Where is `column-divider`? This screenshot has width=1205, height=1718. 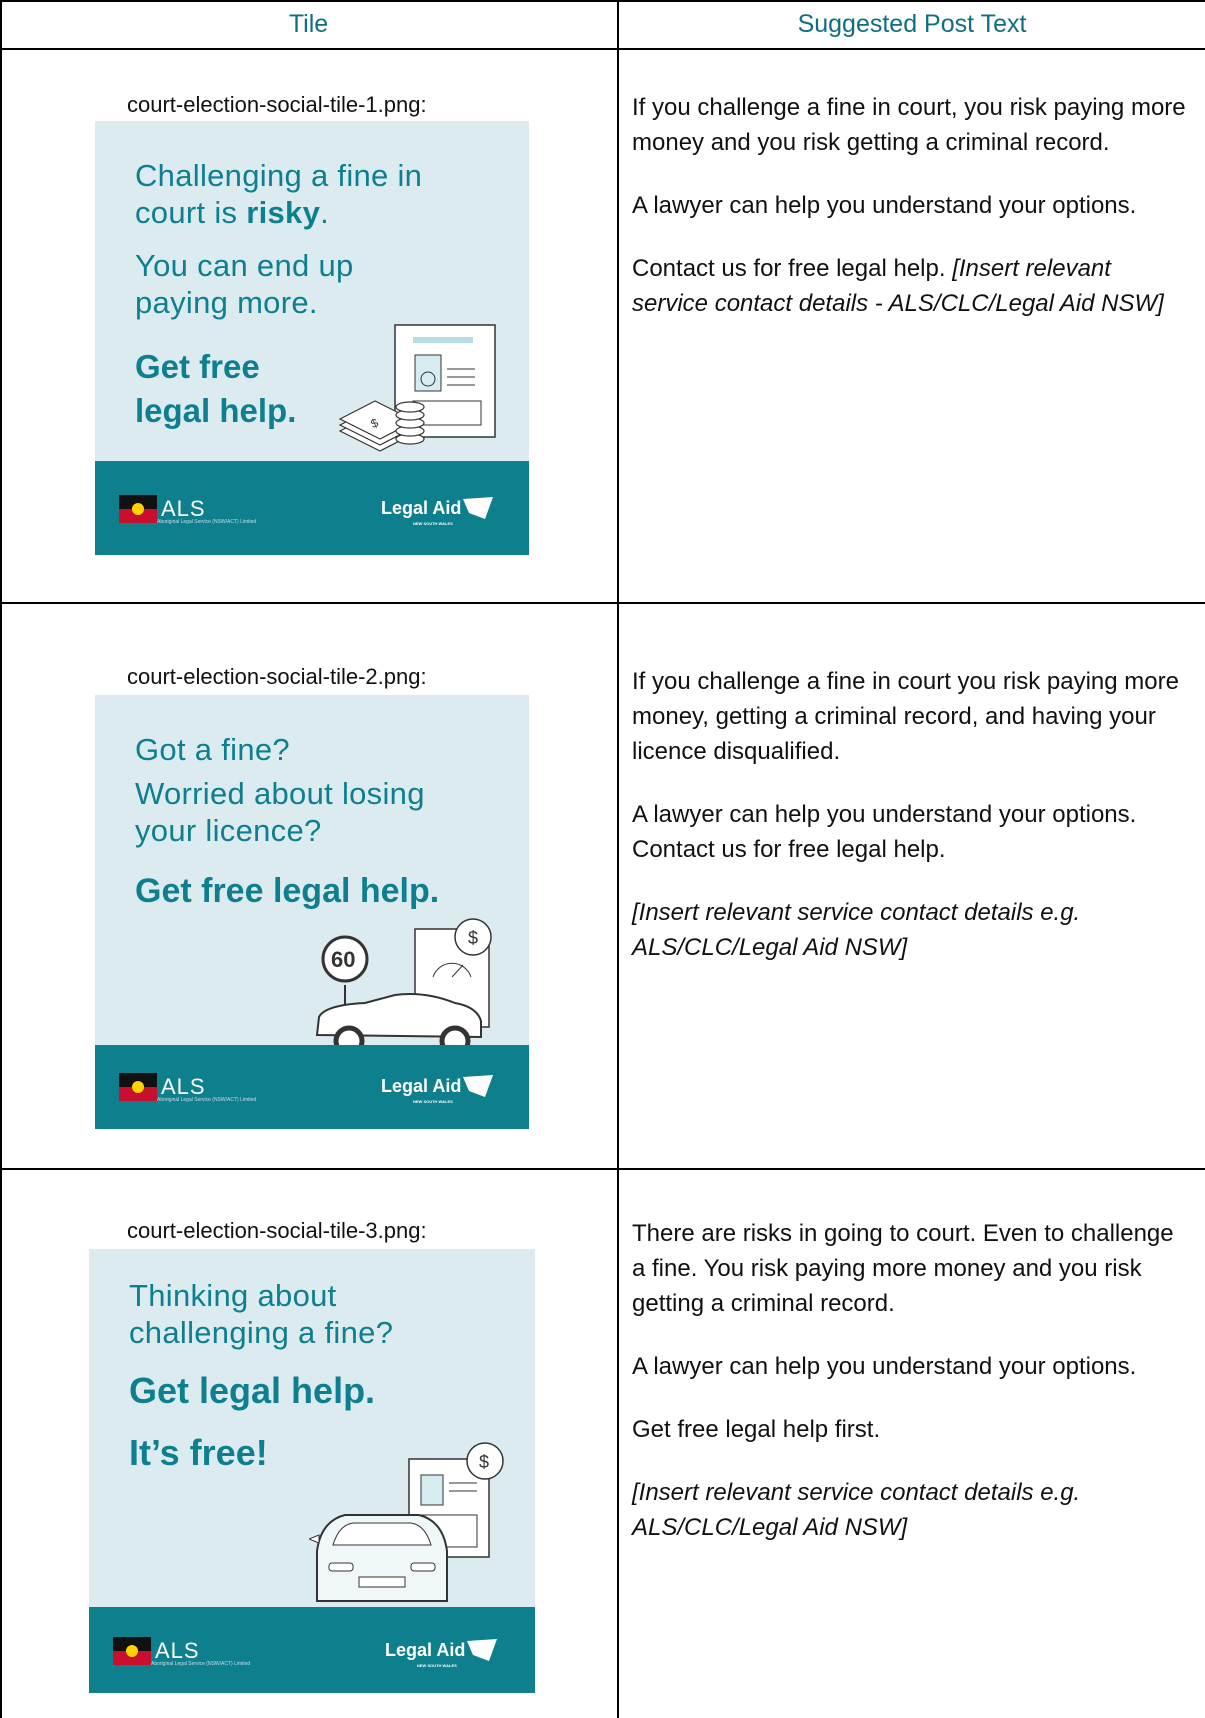
column-divider is located at coordinates (618, 859).